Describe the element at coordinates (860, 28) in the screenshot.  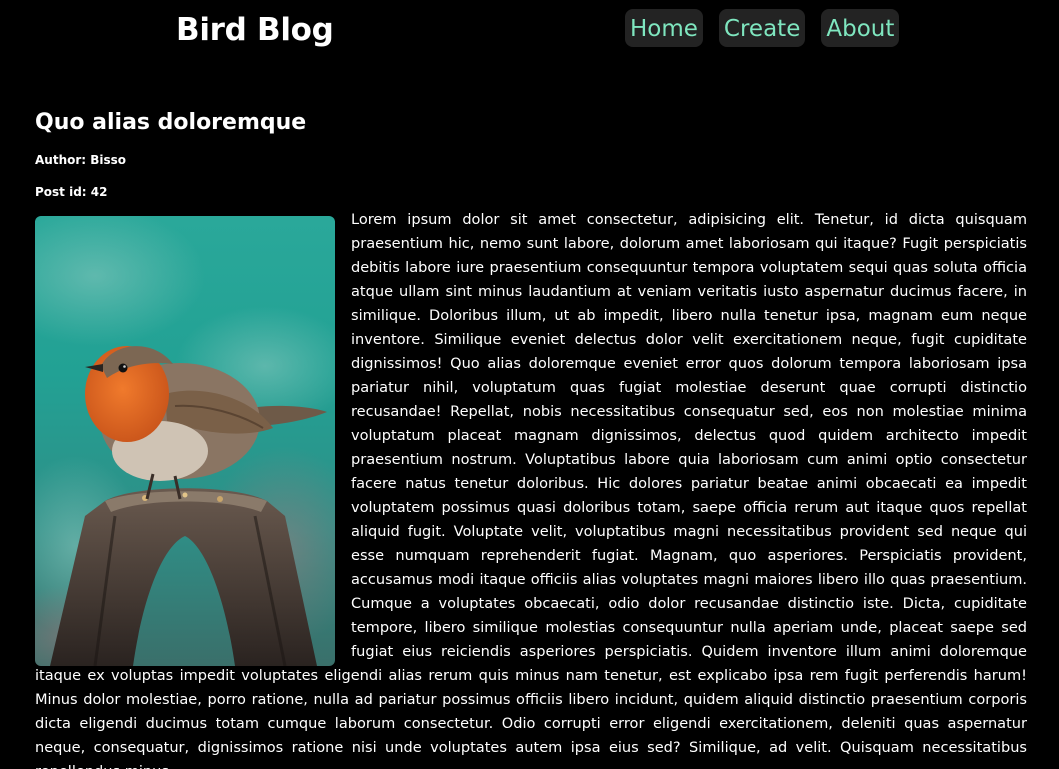
I see `nav-about-link: About` at that location.